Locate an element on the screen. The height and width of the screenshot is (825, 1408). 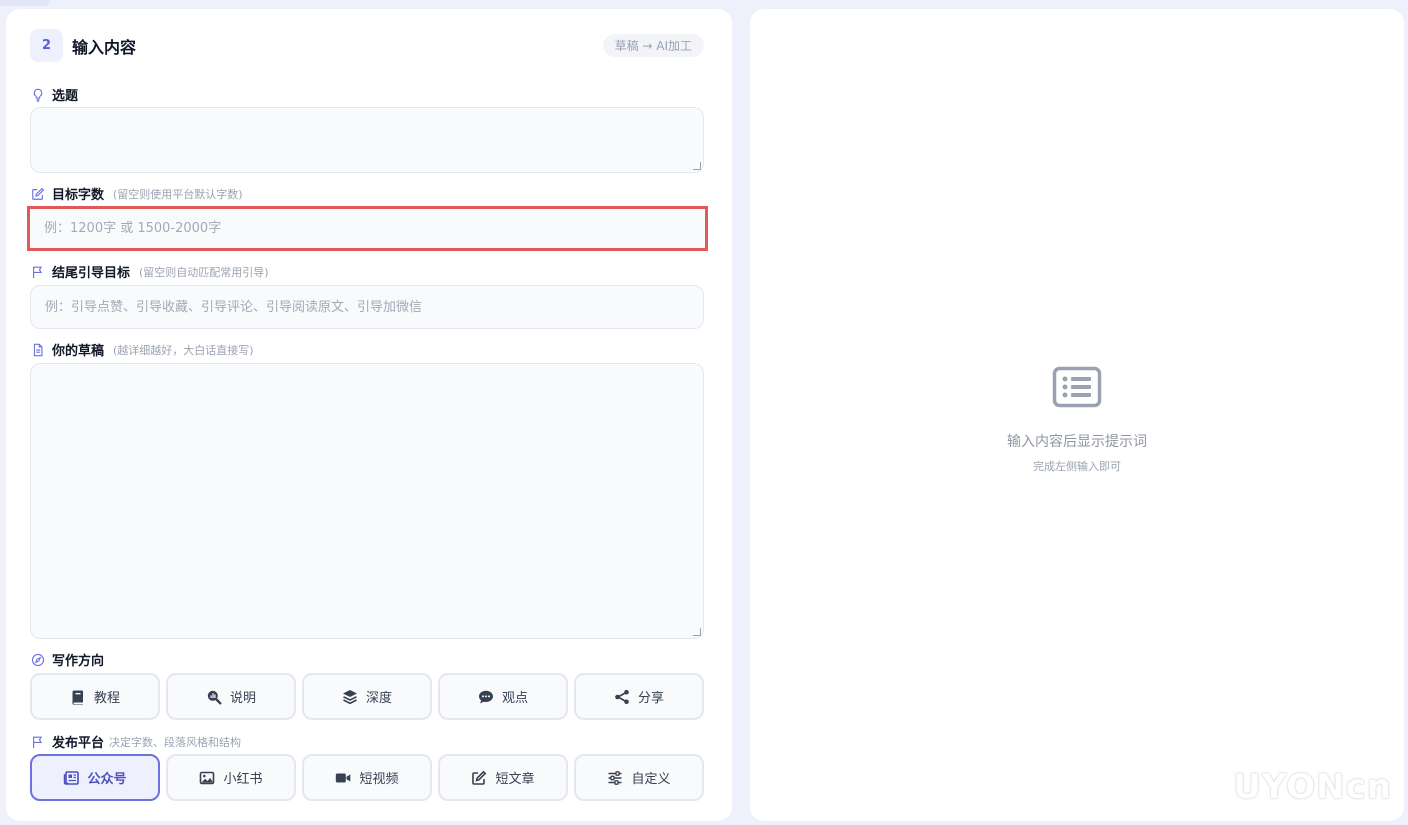
cta-label: 结尾引导目标 (留空则自动匹配常用引导) is located at coordinates (150, 271).